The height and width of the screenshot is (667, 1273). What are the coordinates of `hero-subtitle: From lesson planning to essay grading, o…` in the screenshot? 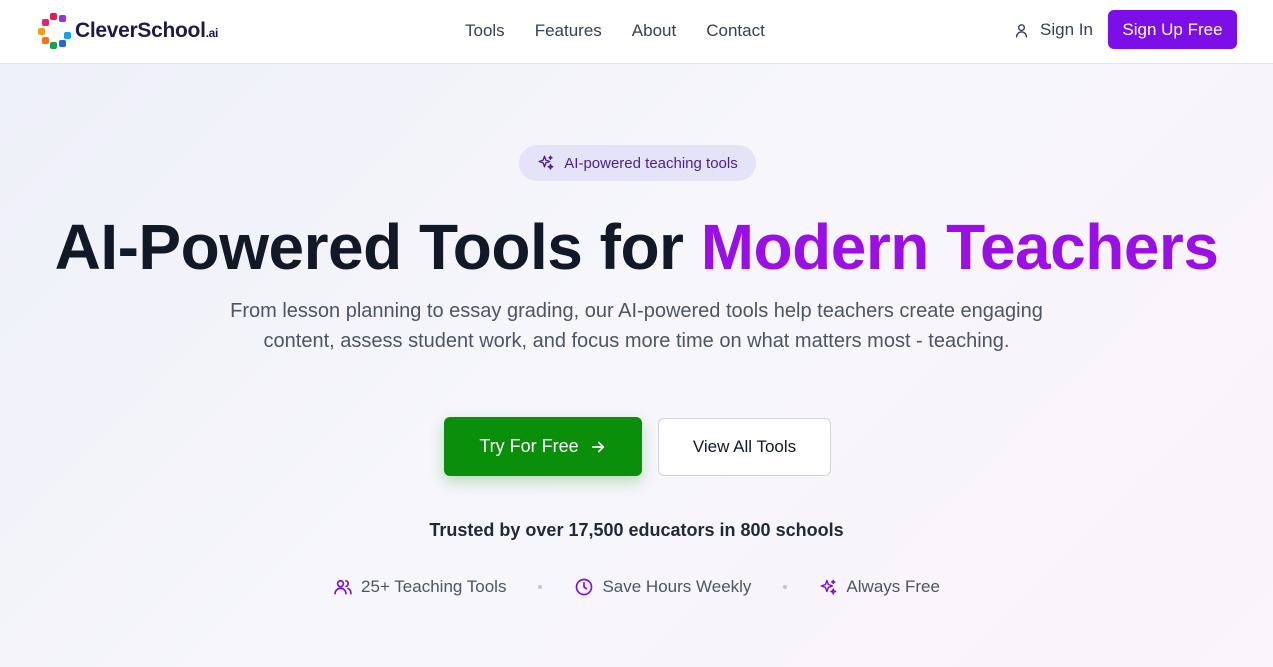 It's located at (636, 326).